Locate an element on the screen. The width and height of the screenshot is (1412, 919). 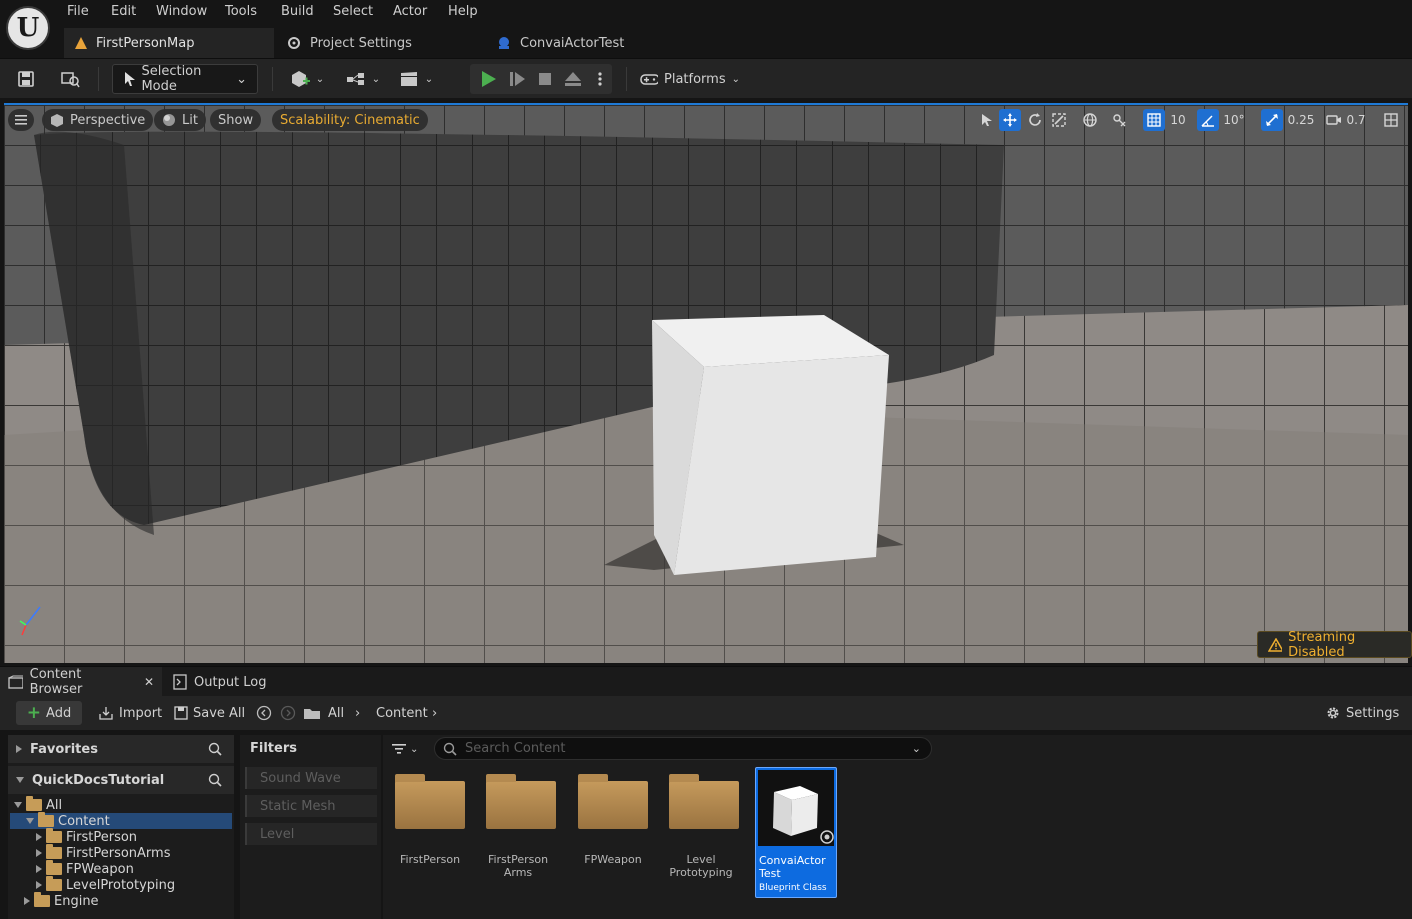
tree-item-levelprototyping: LevelPrototyping is located at coordinates (119, 884).